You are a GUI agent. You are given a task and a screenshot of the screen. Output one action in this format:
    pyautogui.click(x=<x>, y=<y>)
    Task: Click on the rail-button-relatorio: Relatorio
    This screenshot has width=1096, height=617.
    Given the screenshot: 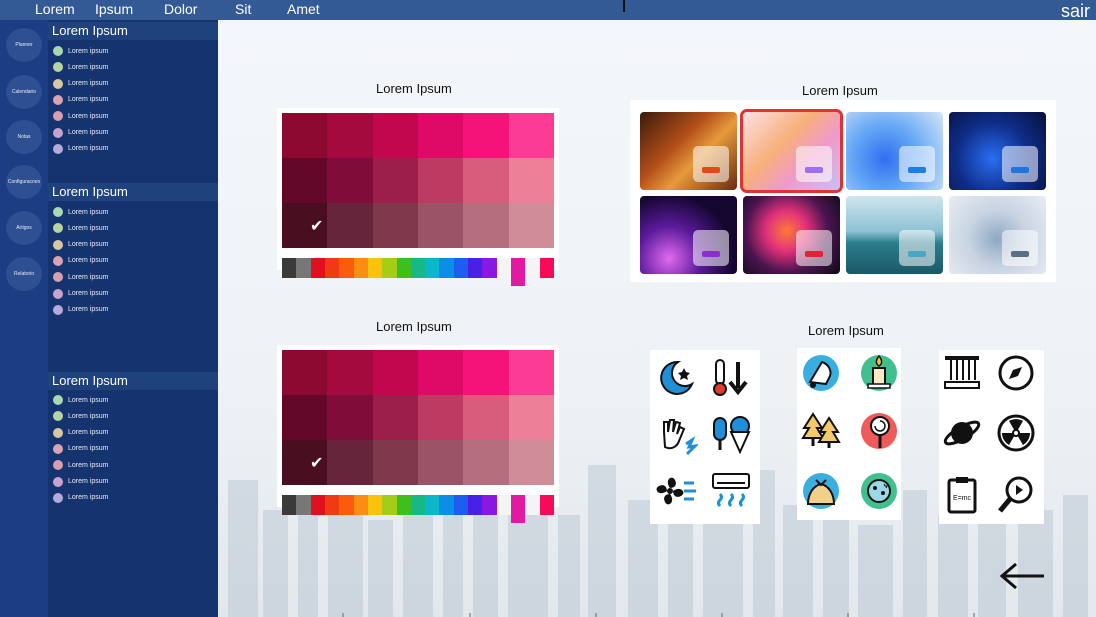 What is the action you would take?
    pyautogui.click(x=24, y=274)
    